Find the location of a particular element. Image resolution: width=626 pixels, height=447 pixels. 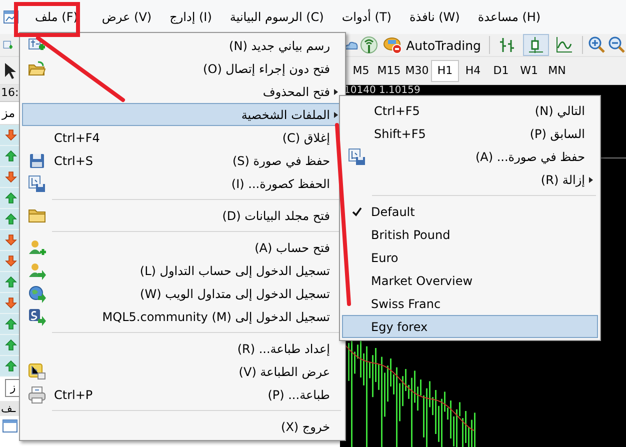

menu-item: عرض الطباعة (V) is located at coordinates (182, 371).